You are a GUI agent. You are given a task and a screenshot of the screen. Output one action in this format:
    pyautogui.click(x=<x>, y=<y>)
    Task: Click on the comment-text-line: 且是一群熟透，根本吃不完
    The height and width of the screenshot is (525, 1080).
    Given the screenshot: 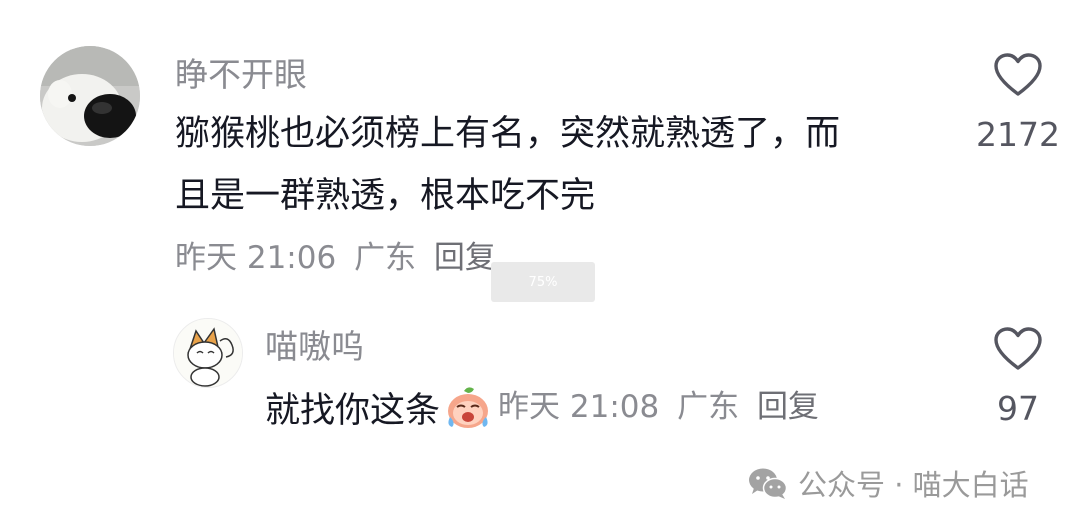 What is the action you would take?
    pyautogui.click(x=385, y=196)
    